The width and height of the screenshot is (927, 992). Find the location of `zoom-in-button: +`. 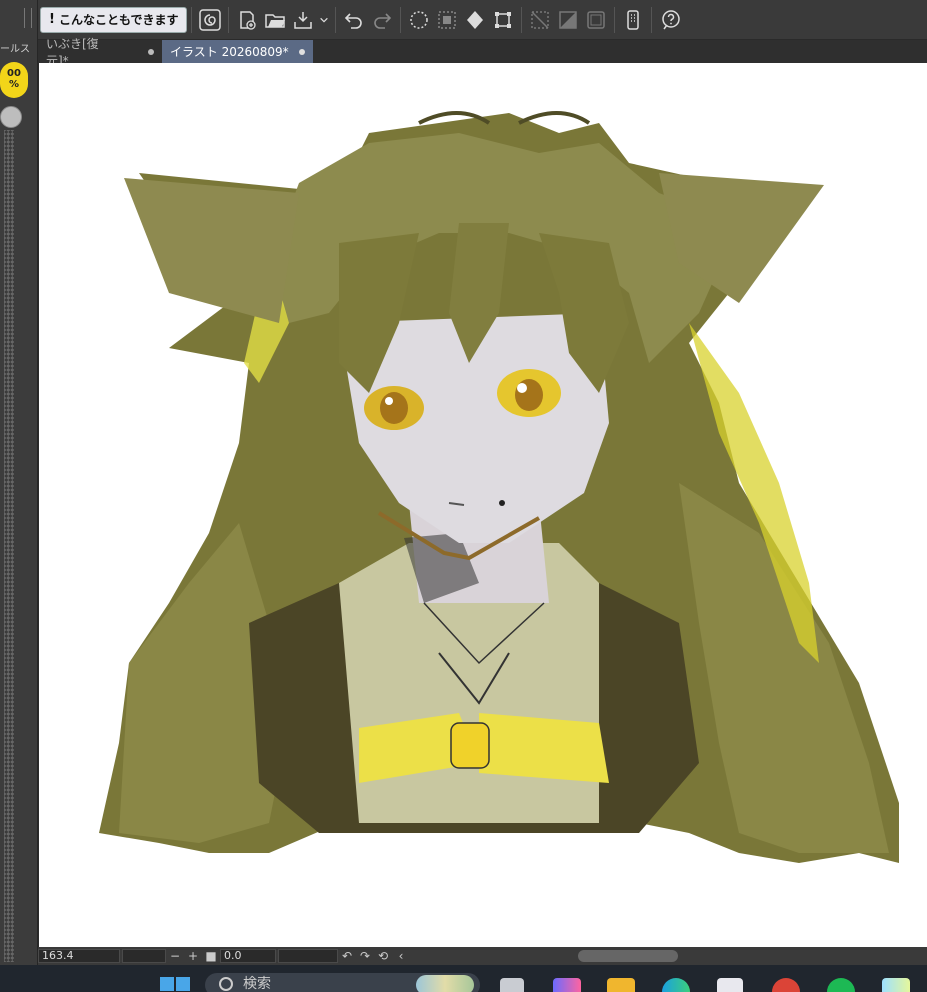

zoom-in-button: + is located at coordinates (193, 956).